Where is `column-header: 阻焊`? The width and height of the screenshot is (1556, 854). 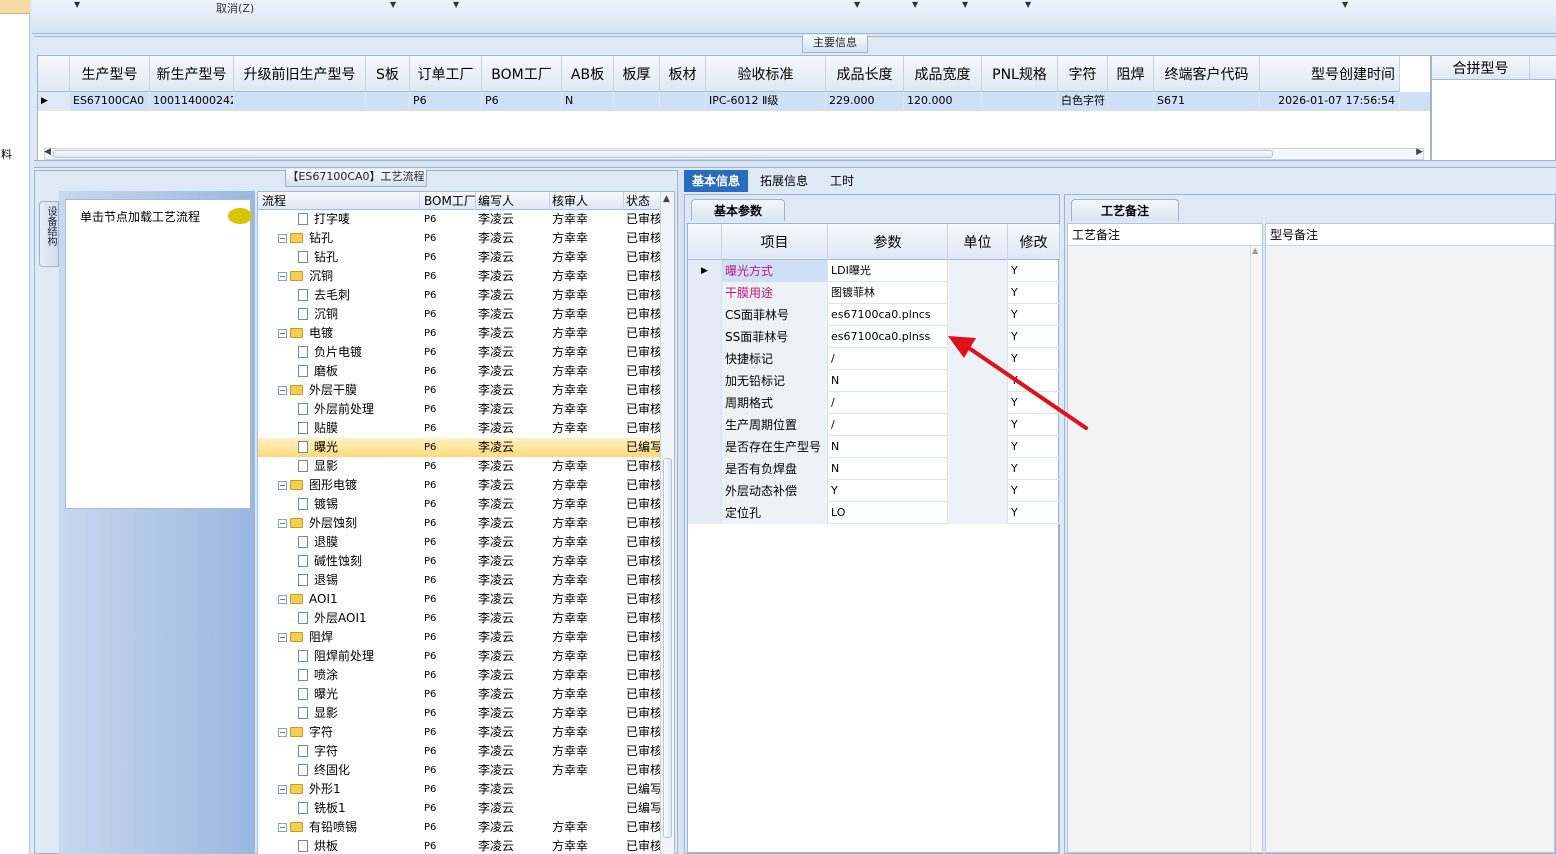
column-header: 阻焊 is located at coordinates (1131, 74).